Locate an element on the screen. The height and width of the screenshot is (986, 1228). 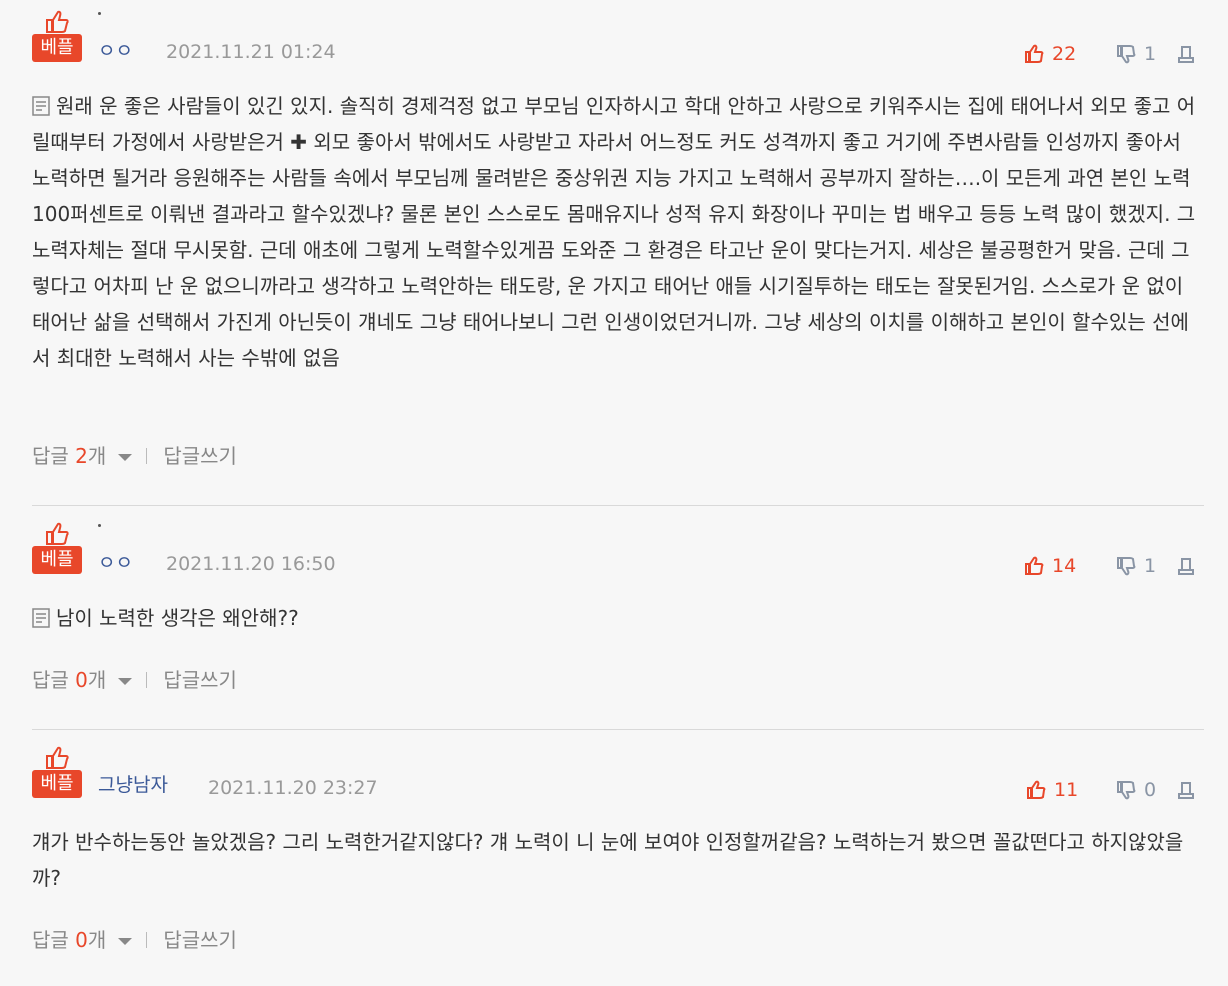
reply-count: 2 is located at coordinates (81, 456).